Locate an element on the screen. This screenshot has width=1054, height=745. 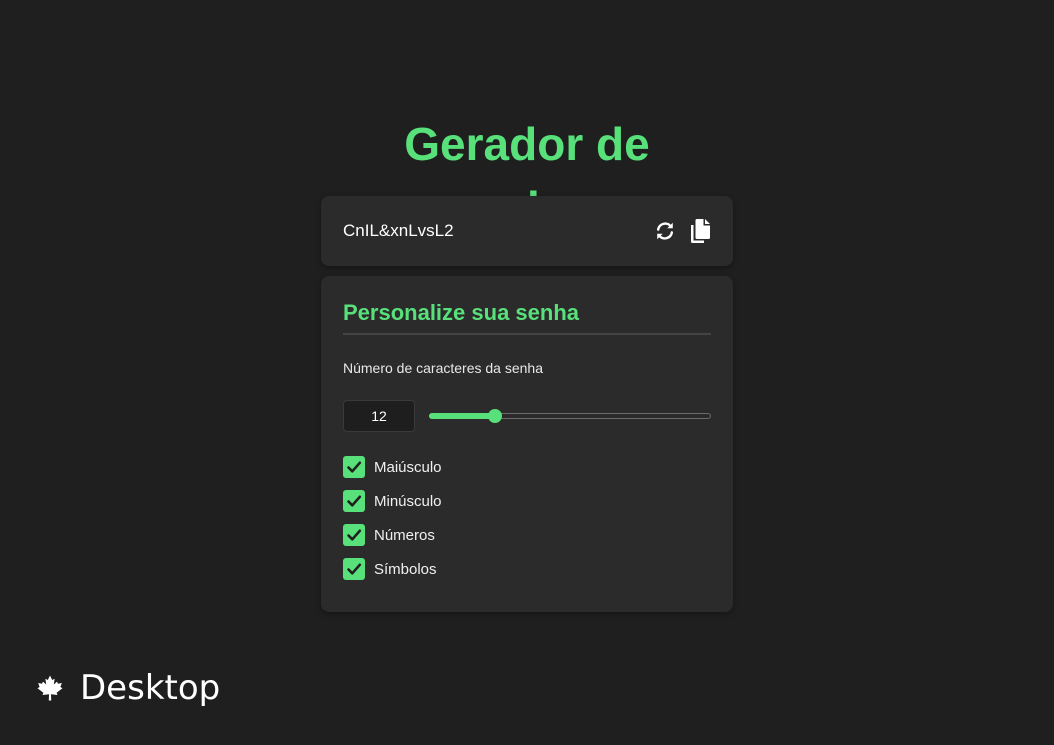
copy-icon is located at coordinates (700, 231).